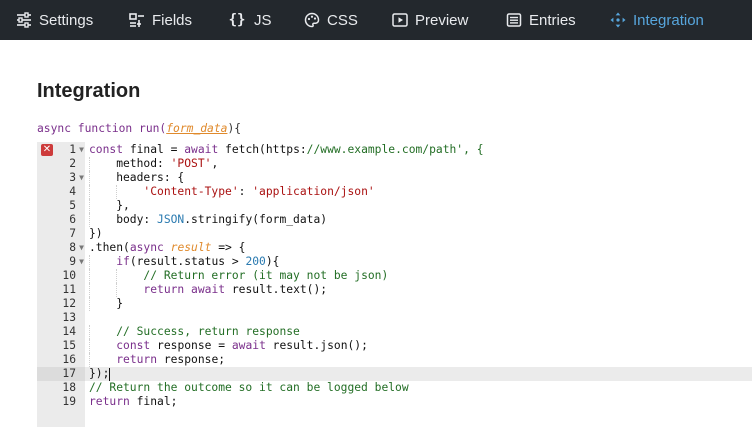  I want to click on line-number: 17, so click(69, 373).